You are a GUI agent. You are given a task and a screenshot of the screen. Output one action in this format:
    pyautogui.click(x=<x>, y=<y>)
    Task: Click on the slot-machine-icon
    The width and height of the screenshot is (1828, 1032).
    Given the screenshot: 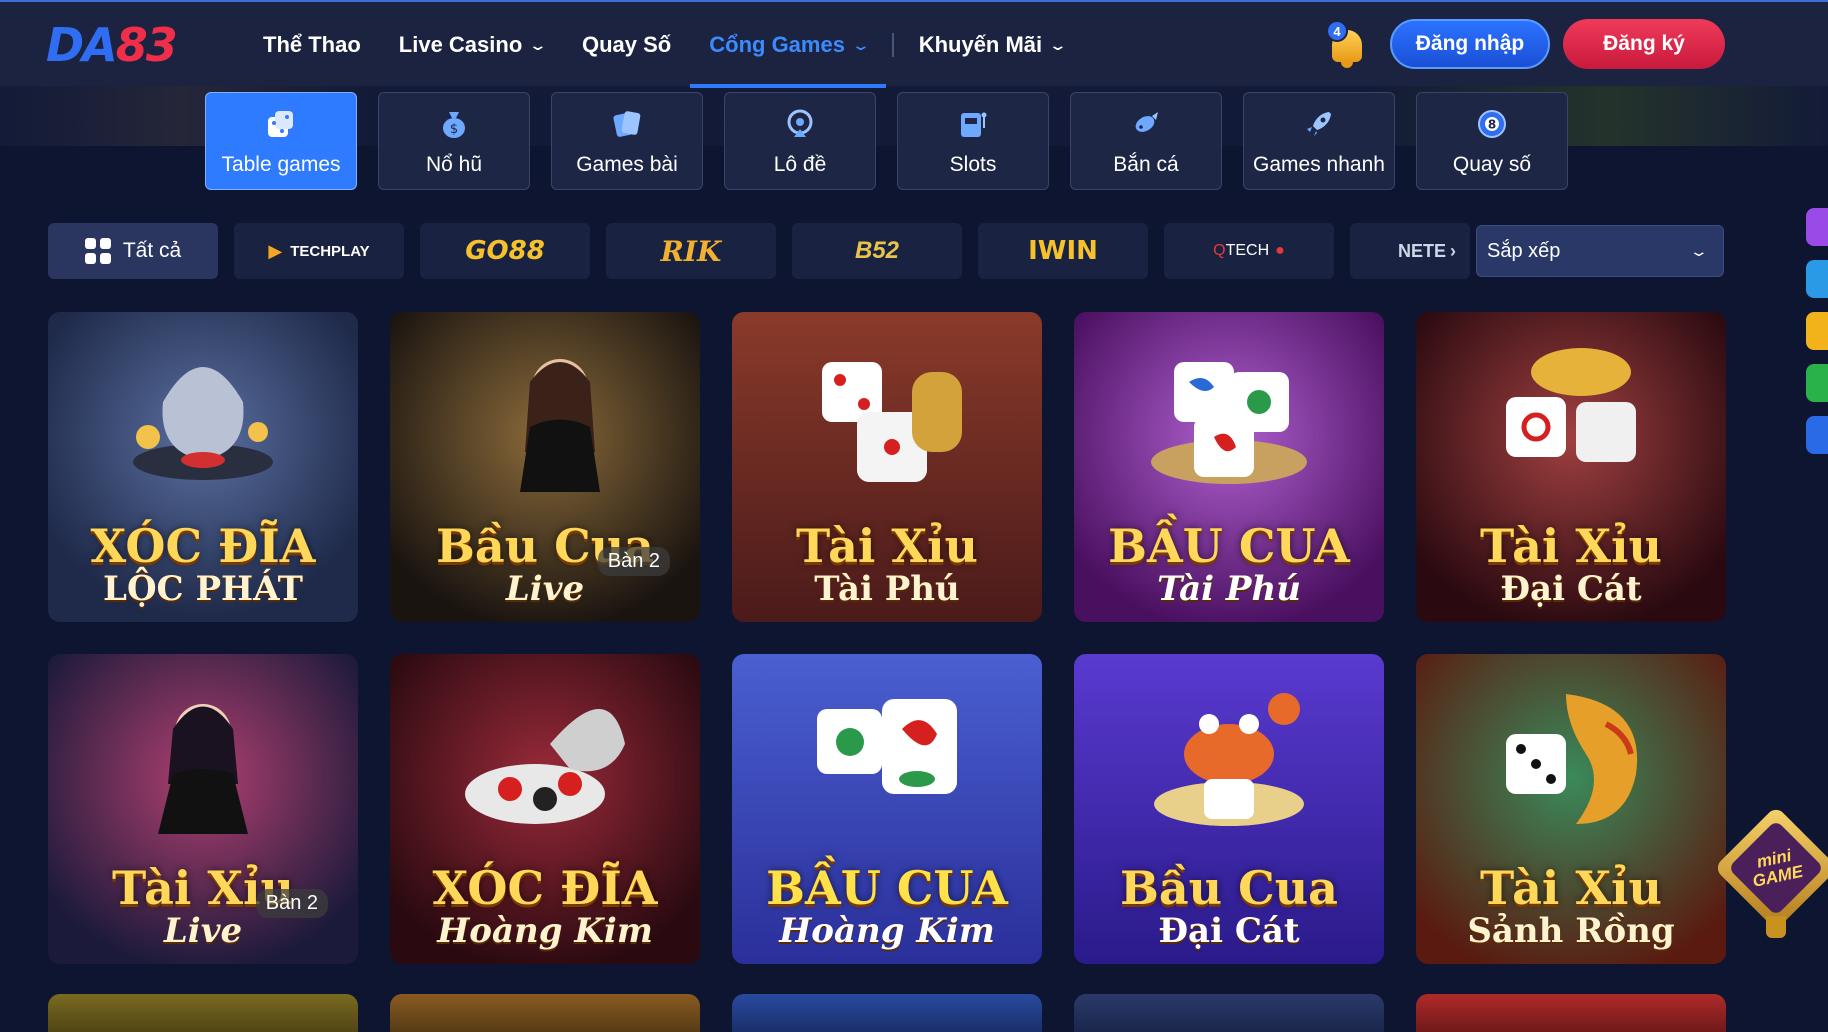 What is the action you would take?
    pyautogui.click(x=973, y=124)
    